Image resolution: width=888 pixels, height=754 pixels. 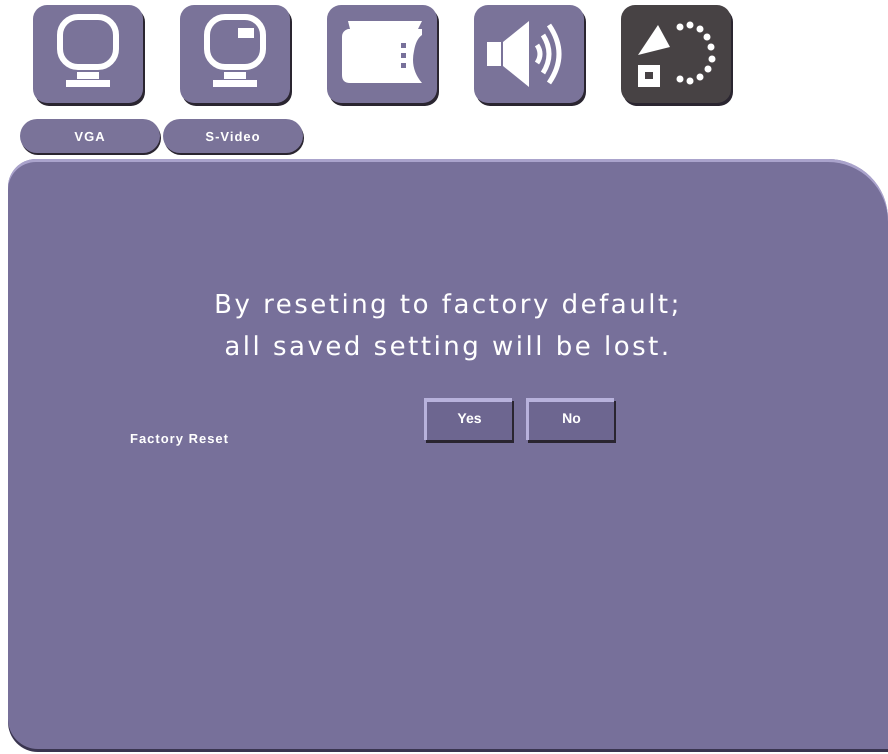 What do you see at coordinates (468, 419) in the screenshot?
I see `dialog-button: Yes` at bounding box center [468, 419].